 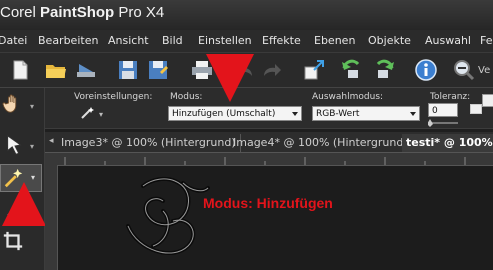 What do you see at coordinates (265, 161) in the screenshot?
I see `ruler-ticks` at bounding box center [265, 161].